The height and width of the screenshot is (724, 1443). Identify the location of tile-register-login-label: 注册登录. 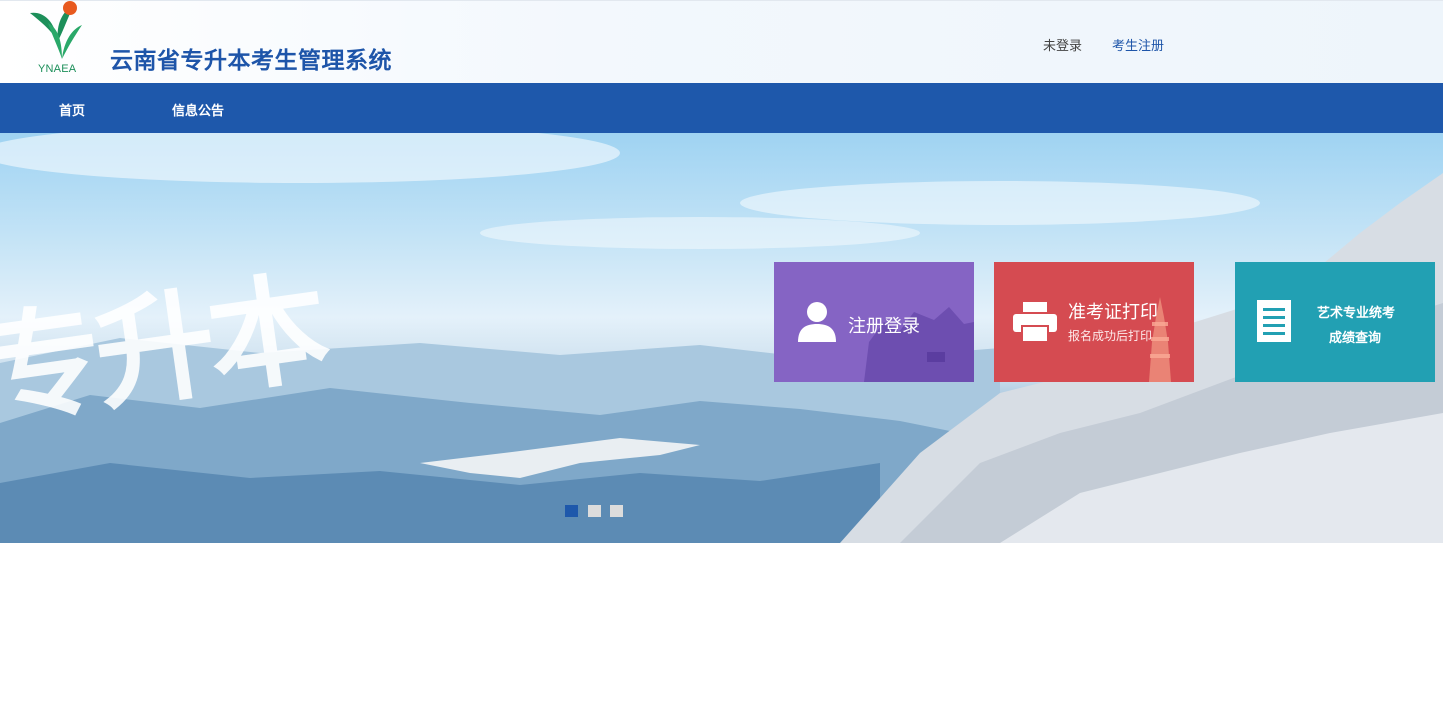
(884, 326).